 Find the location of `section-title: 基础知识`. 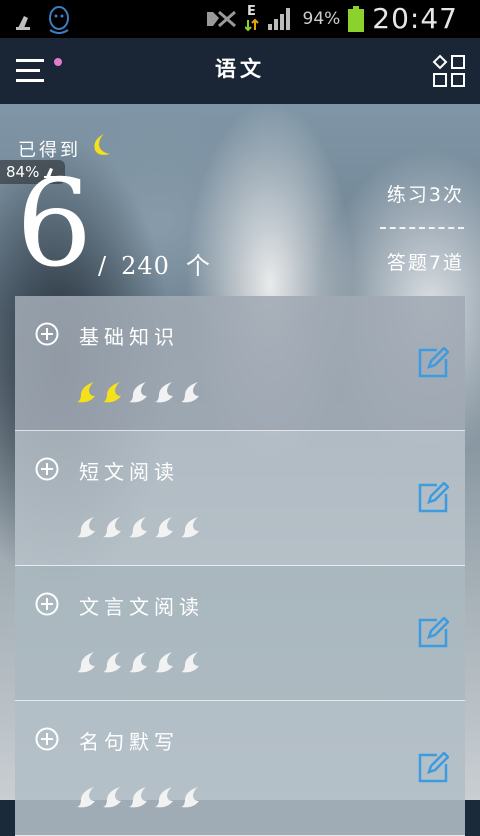

section-title: 基础知识 is located at coordinates (129, 337).